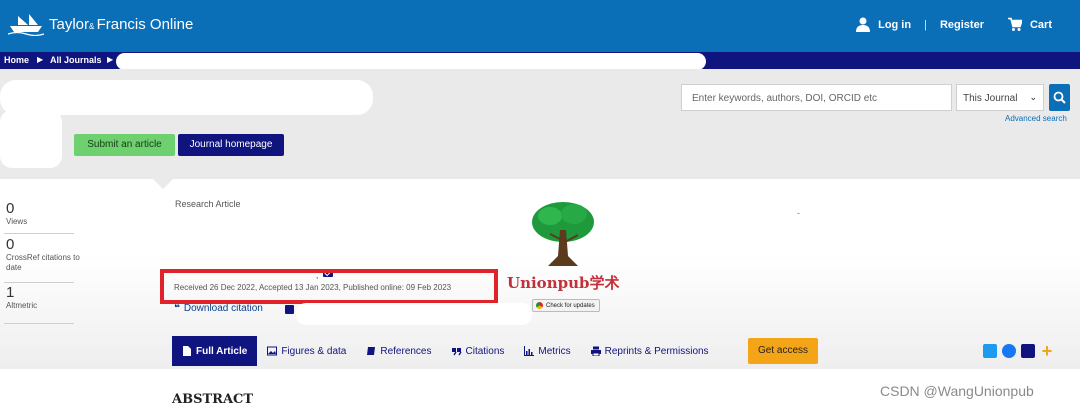  I want to click on logo-ampersand: &, so click(93, 26).